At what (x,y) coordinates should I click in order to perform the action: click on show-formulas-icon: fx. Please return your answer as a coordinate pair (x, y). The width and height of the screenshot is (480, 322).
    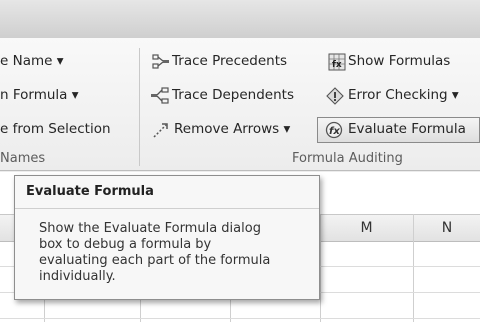
    Looking at the image, I should click on (337, 62).